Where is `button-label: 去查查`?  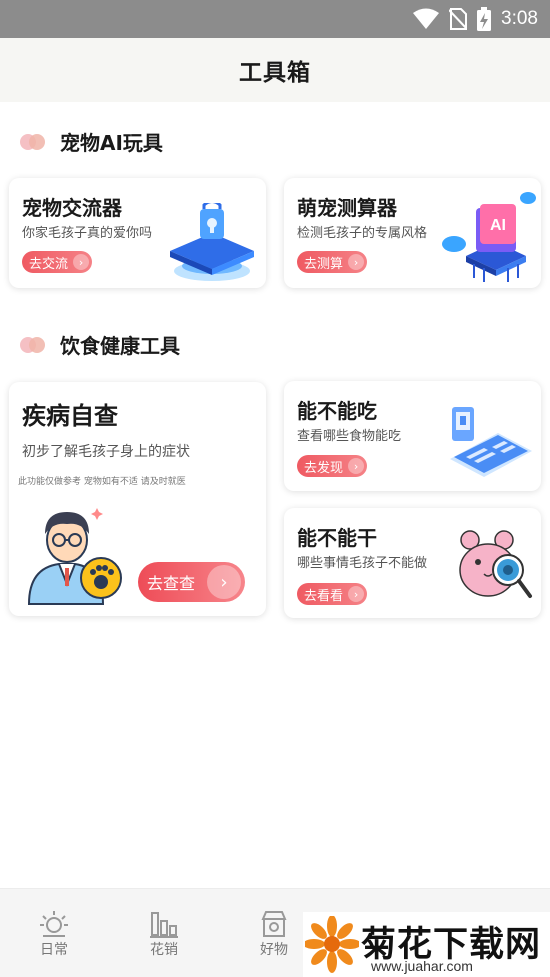 button-label: 去查查 is located at coordinates (171, 583).